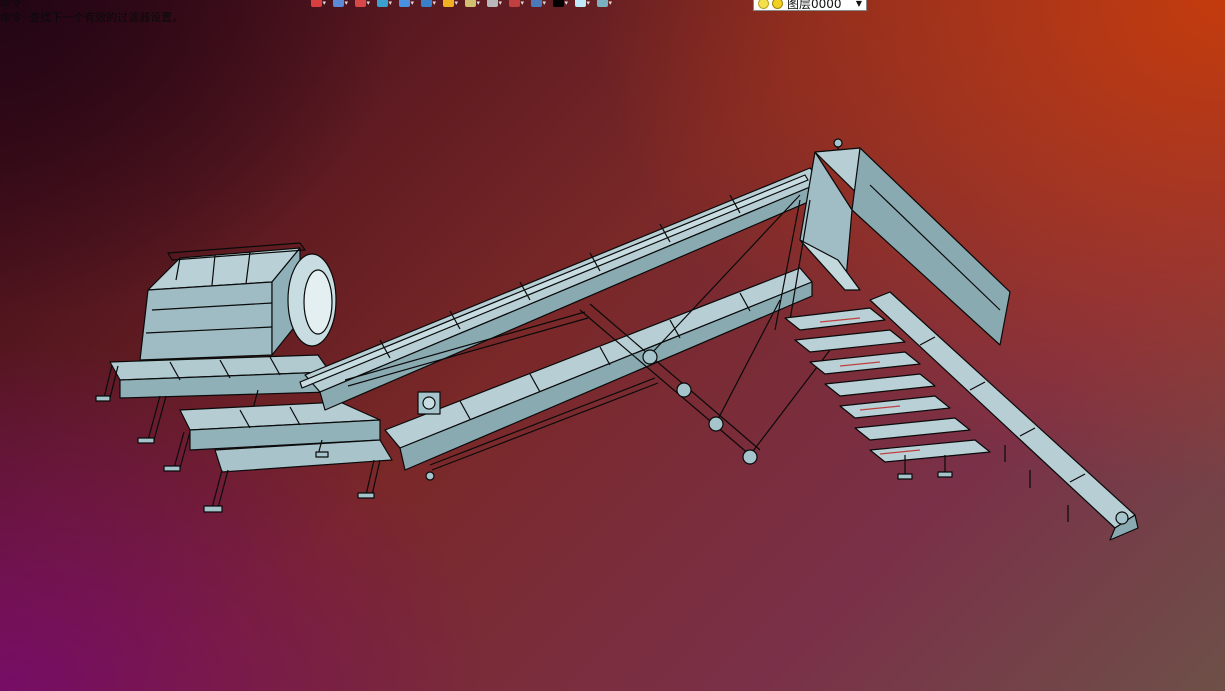 The width and height of the screenshot is (1225, 691). I want to click on rotary-drum-screen, so click(238, 301).